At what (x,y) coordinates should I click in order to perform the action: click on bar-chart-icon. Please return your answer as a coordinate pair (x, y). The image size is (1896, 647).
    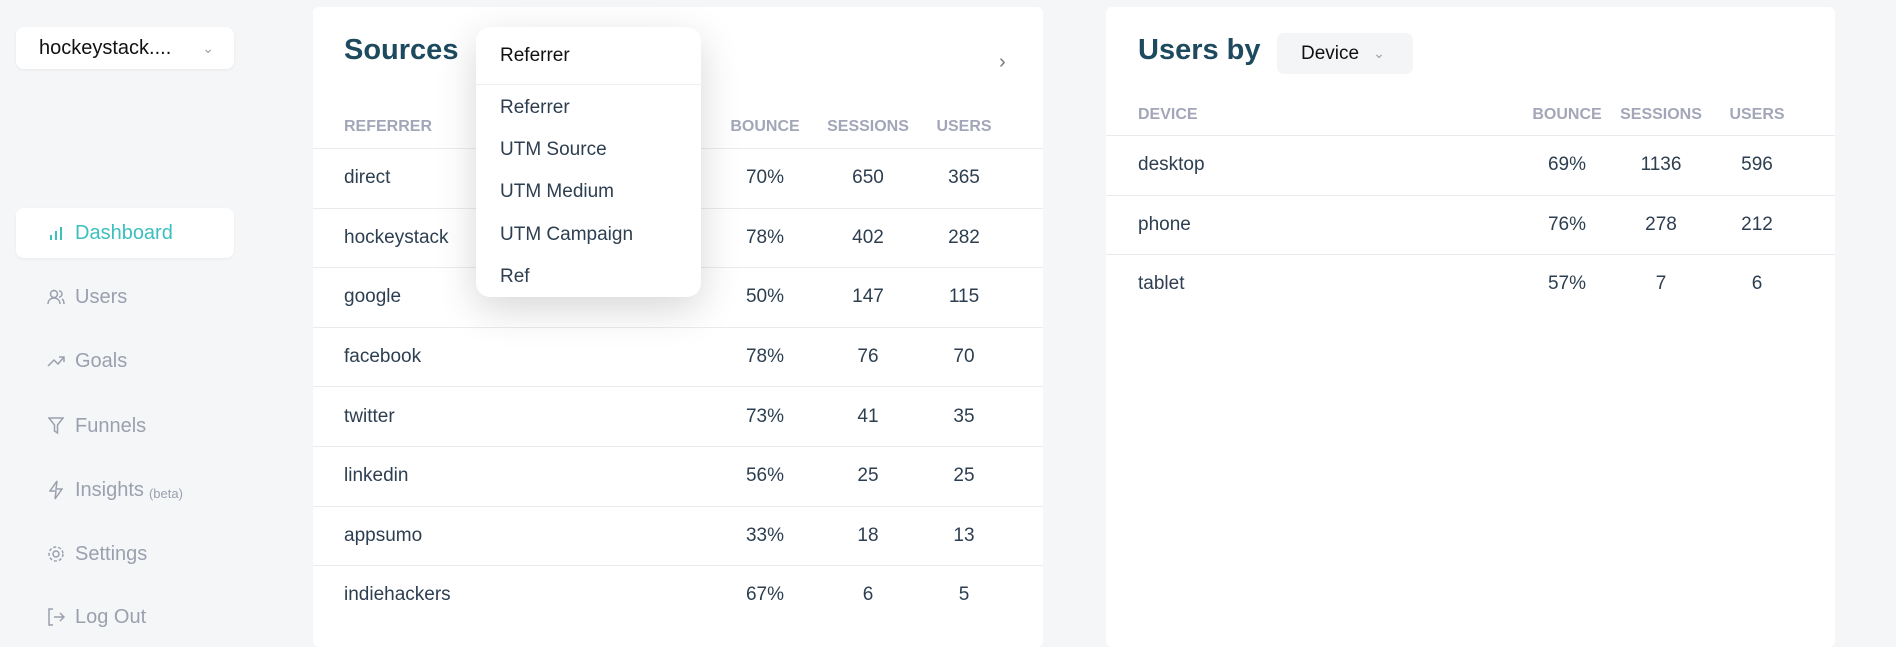
    Looking at the image, I should click on (56, 233).